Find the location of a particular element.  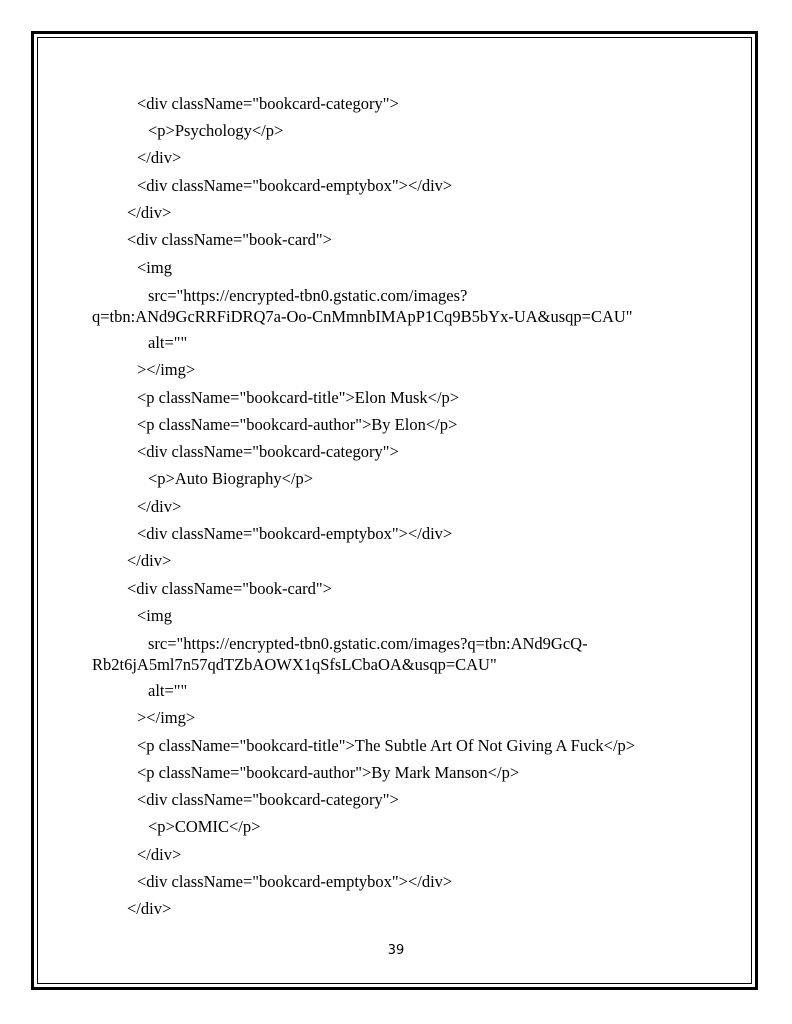

page-number: 39 is located at coordinates (396, 950).